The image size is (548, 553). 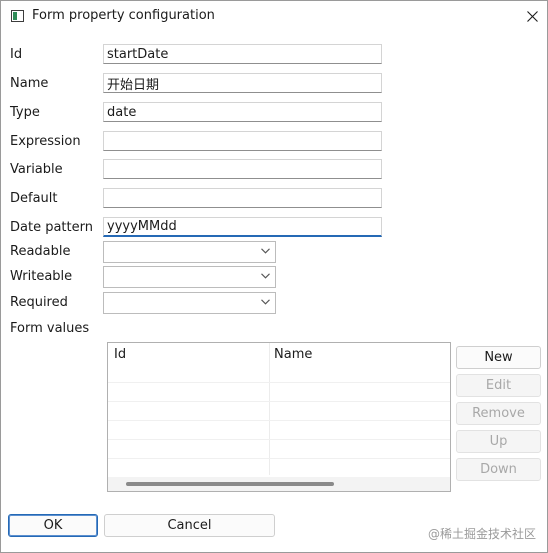 What do you see at coordinates (189, 525) in the screenshot?
I see `cancel-button: Cancel` at bounding box center [189, 525].